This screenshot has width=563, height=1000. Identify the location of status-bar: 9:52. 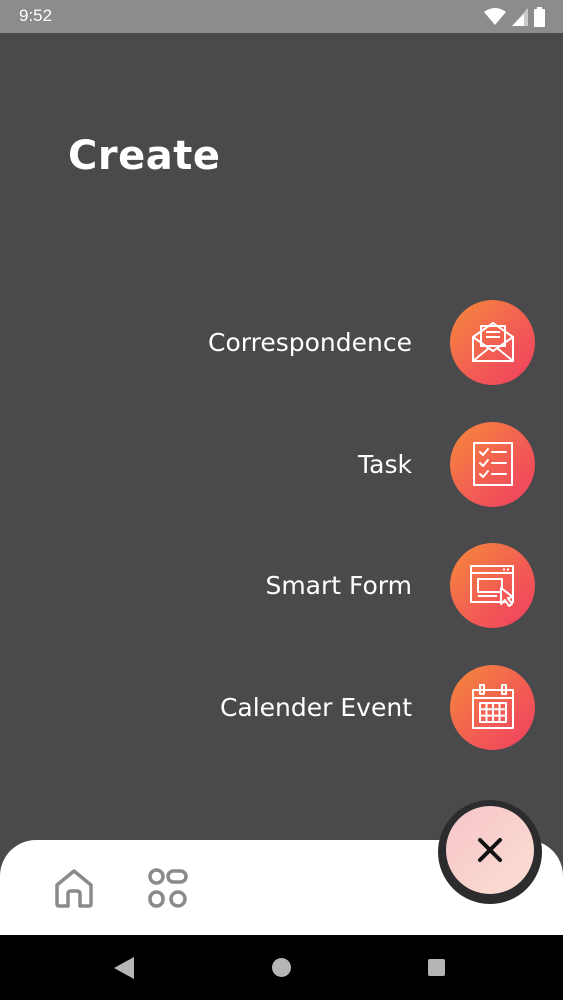
(281, 16).